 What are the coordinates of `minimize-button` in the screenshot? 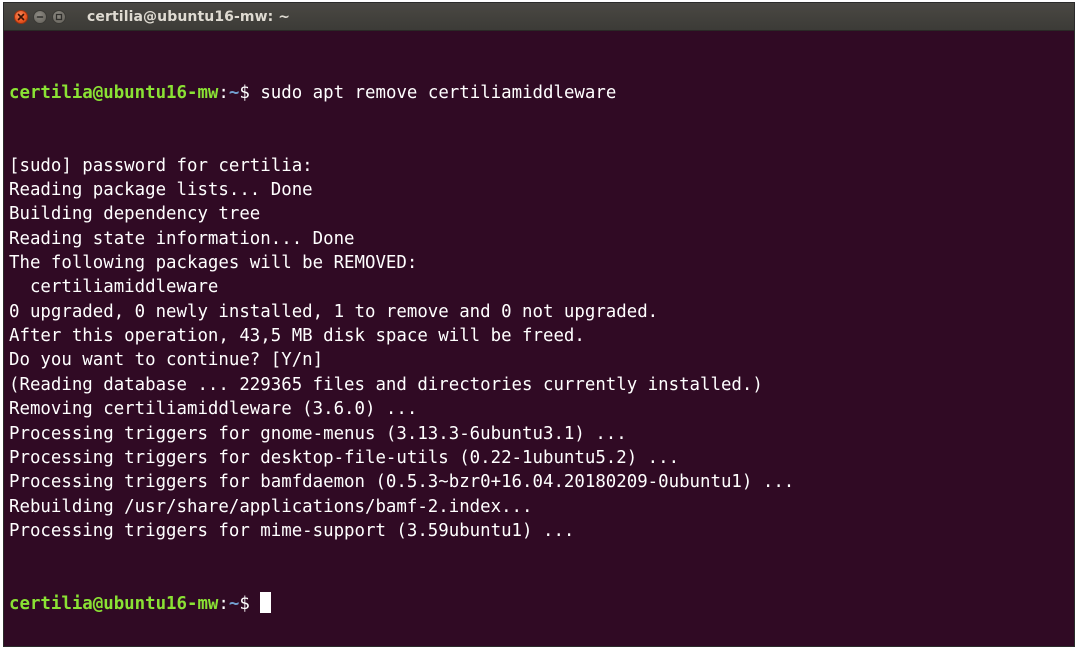 It's located at (40, 16).